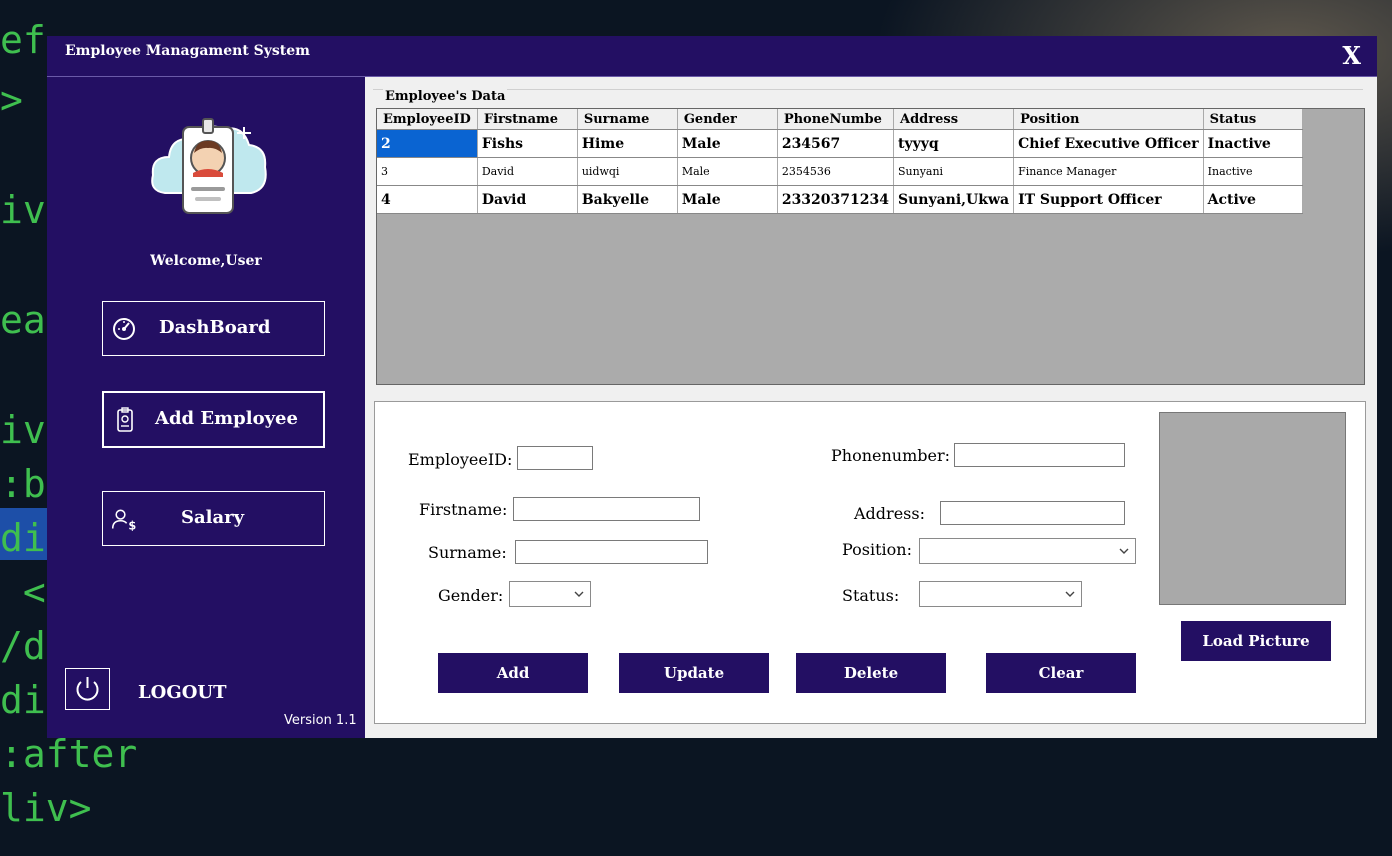 The image size is (1392, 856). I want to click on nav-add-employee-button: Add Employee, so click(213, 419).